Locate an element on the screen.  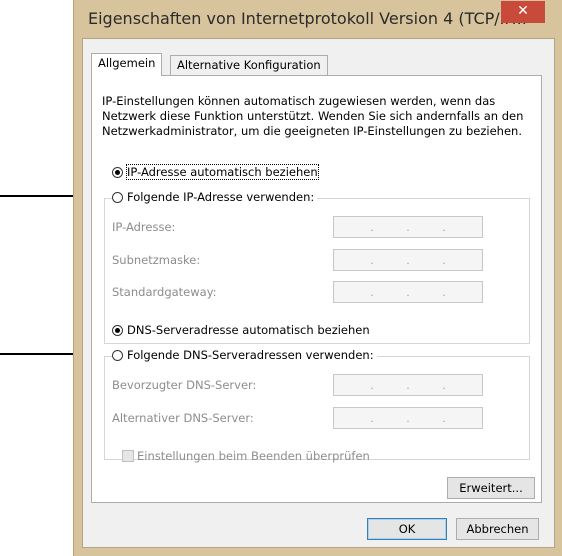
tab-allgemein: Allgemein is located at coordinates (127, 64).